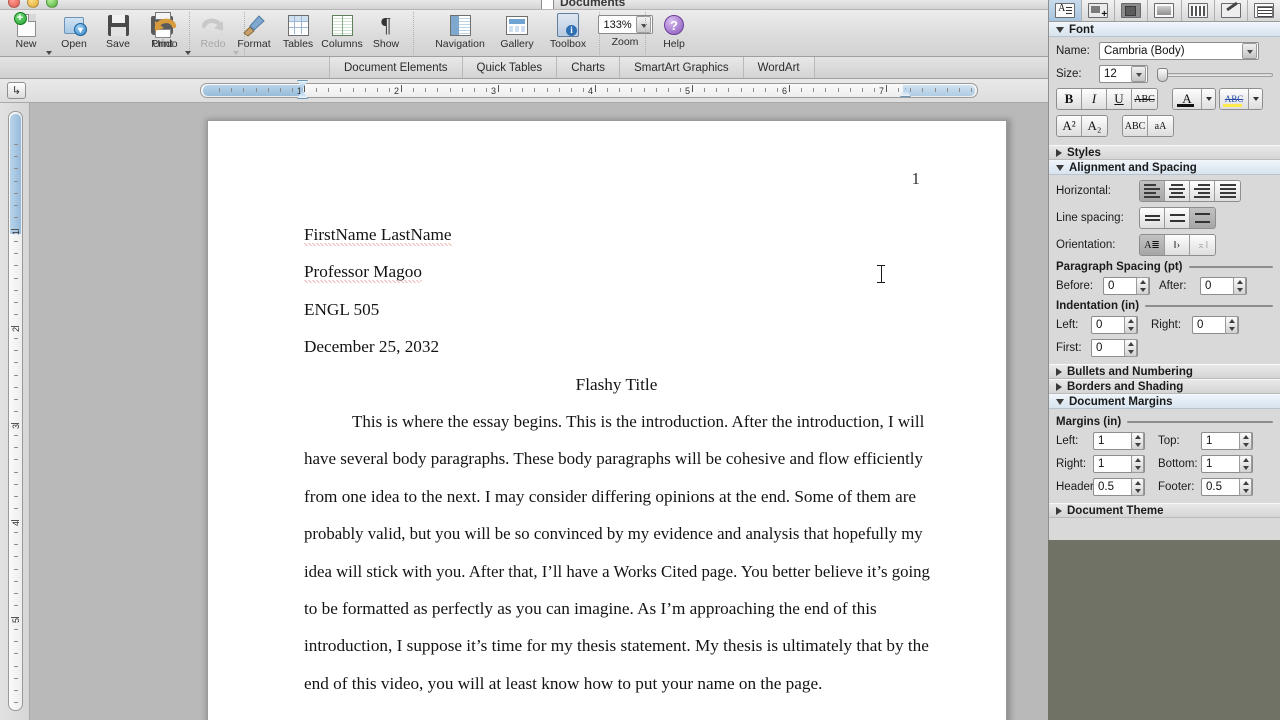 The height and width of the screenshot is (720, 1280). I want to click on indent-first-field: 0, so click(1114, 348).